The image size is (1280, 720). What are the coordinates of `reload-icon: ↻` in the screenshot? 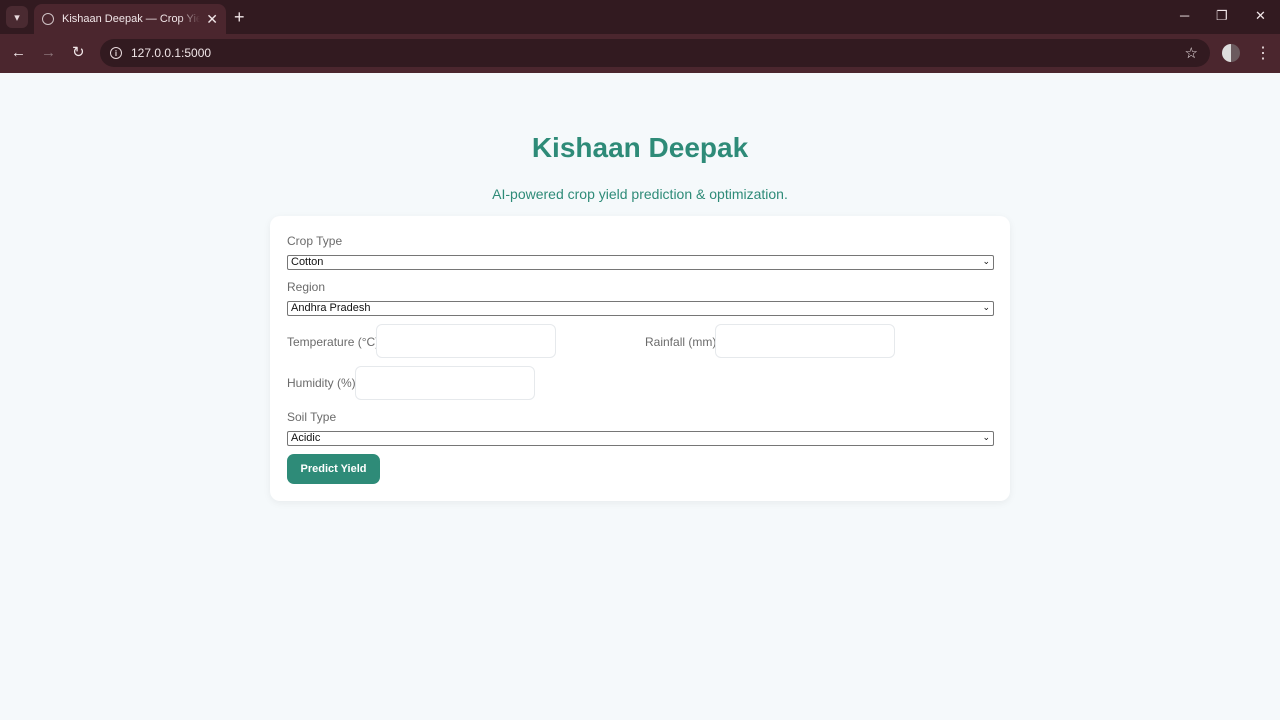 It's located at (78, 53).